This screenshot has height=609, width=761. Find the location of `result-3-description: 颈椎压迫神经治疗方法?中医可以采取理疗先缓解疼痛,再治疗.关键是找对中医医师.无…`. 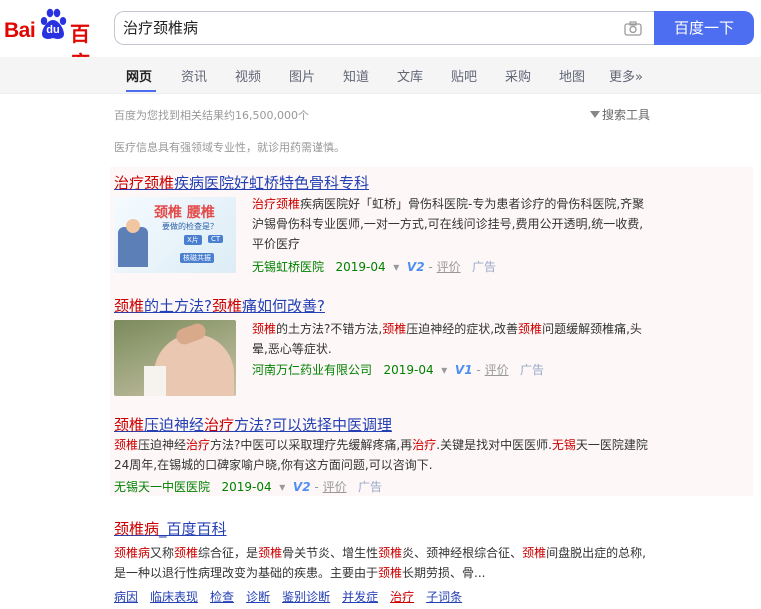

result-3-description: 颈椎压迫神经治疗方法?中医可以采取理疗先缓解疼痛,再治疗.关键是找对中医医师.无… is located at coordinates (385, 455).